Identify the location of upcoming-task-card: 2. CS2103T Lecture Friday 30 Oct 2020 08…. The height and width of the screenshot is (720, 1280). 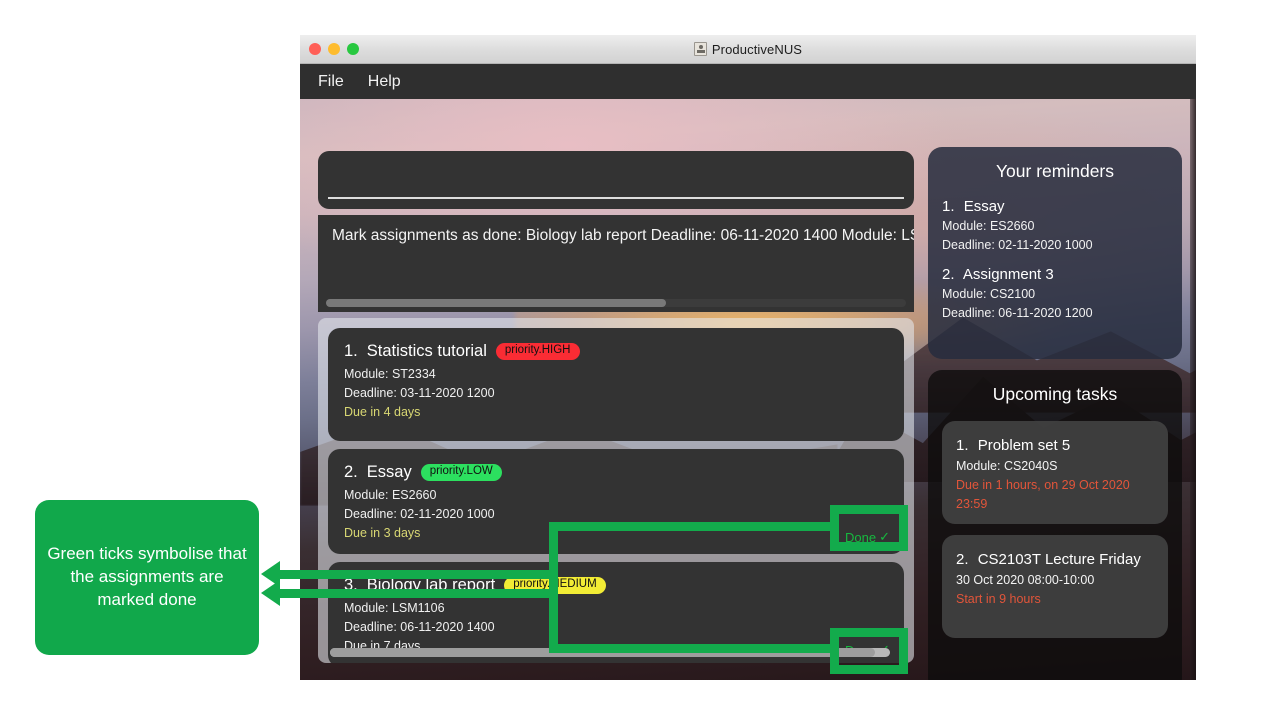
(1055, 586).